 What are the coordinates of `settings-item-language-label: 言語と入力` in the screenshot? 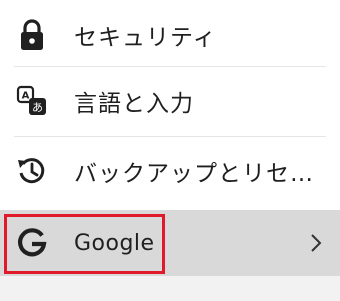 It's located at (134, 104).